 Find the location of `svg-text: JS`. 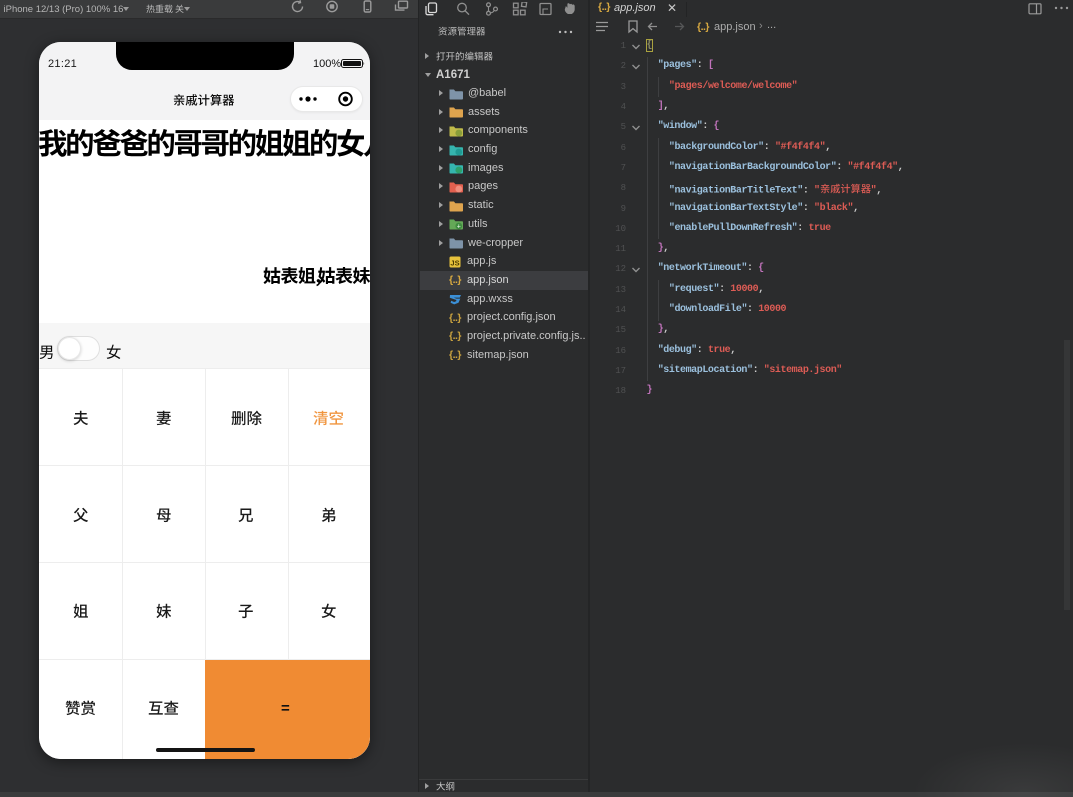

svg-text: JS is located at coordinates (454, 262).